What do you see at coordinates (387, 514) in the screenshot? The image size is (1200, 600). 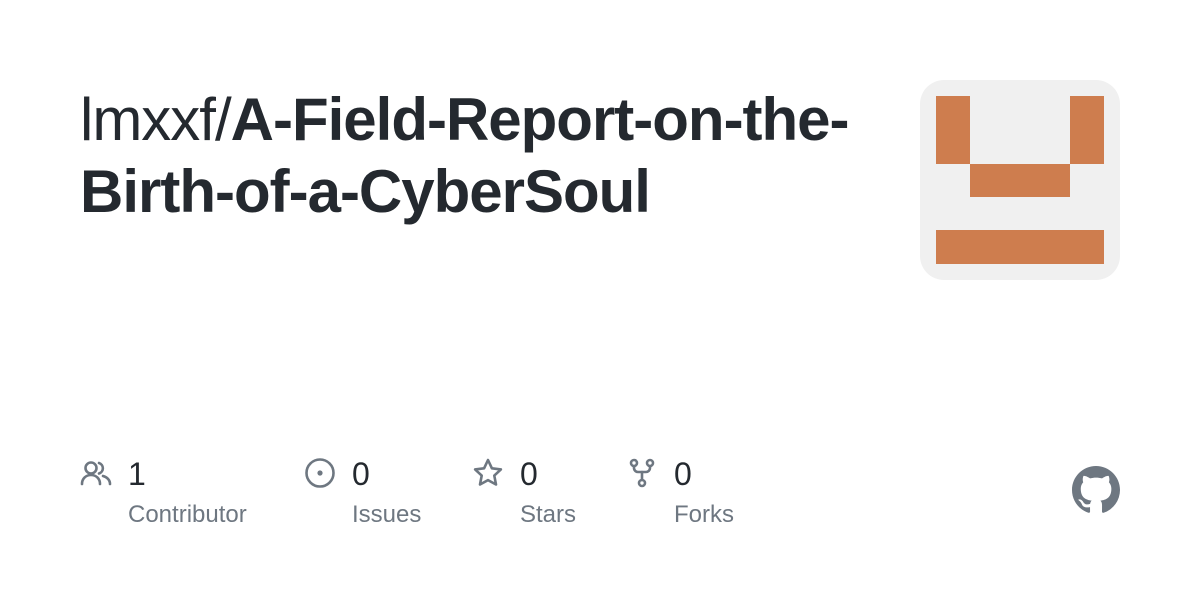 I see `issues-label: Issues` at bounding box center [387, 514].